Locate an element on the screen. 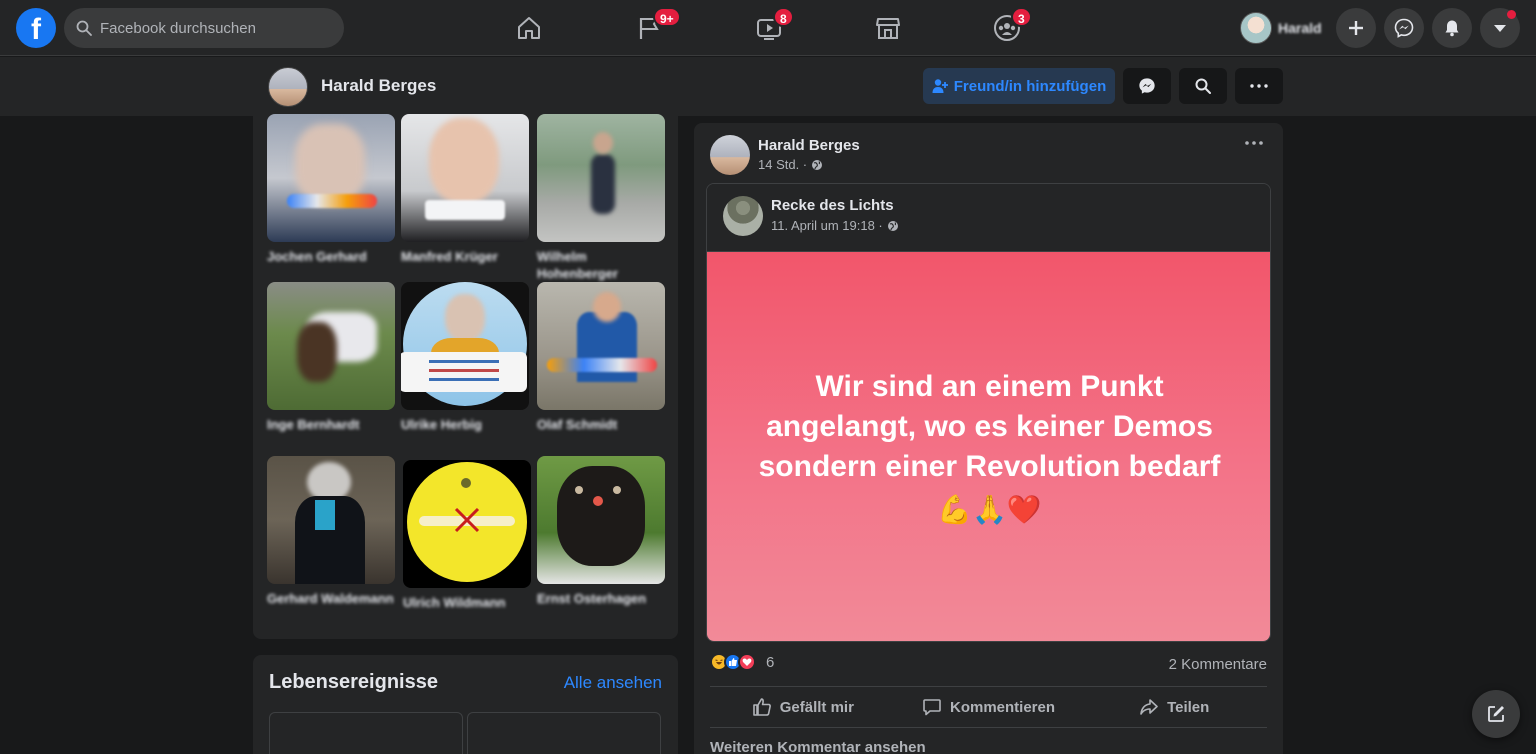  bell-icon is located at coordinates (1452, 28).